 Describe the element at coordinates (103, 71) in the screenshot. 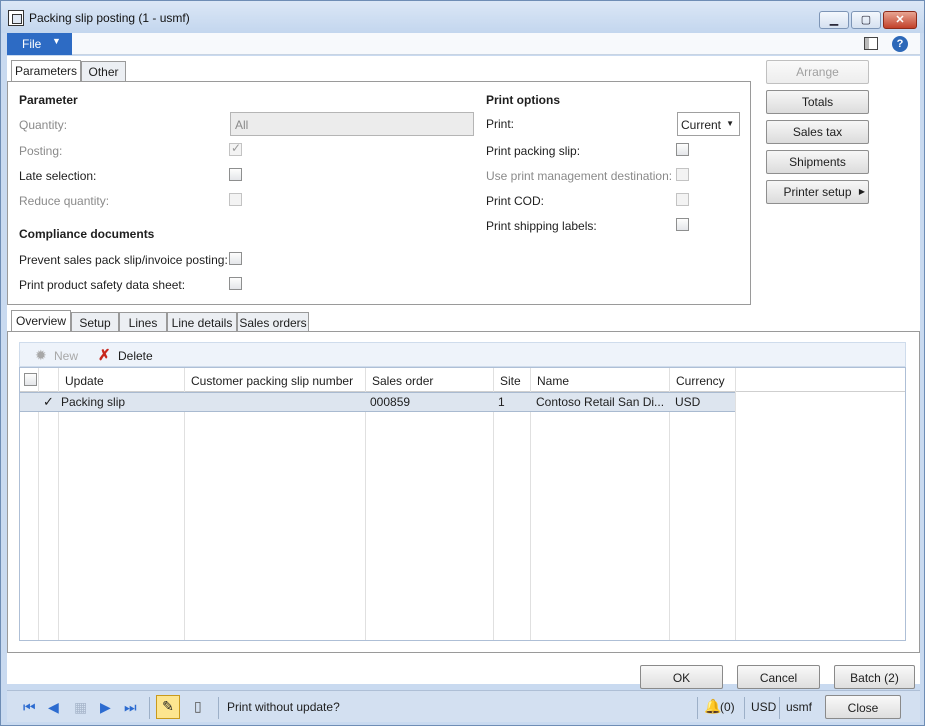

I see `tab-other: Other` at that location.